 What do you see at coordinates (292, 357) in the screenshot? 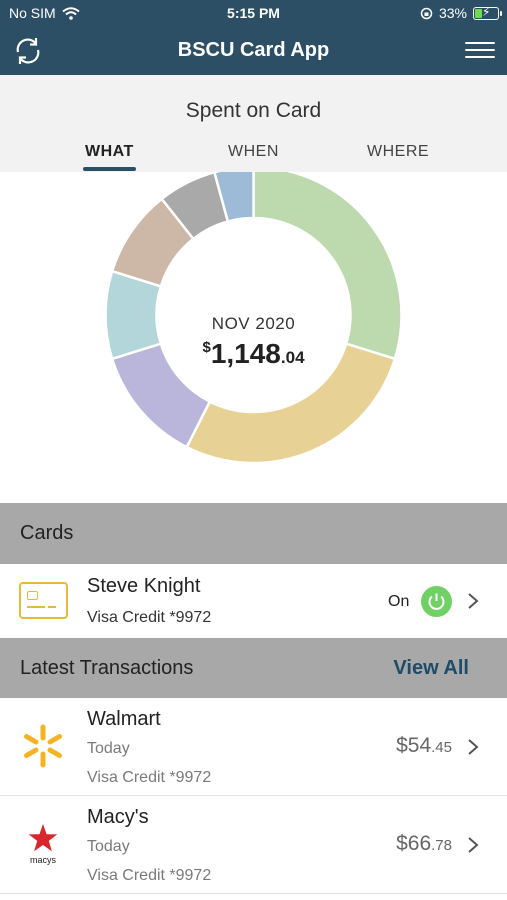
I see `chart-total-cents: .04` at bounding box center [292, 357].